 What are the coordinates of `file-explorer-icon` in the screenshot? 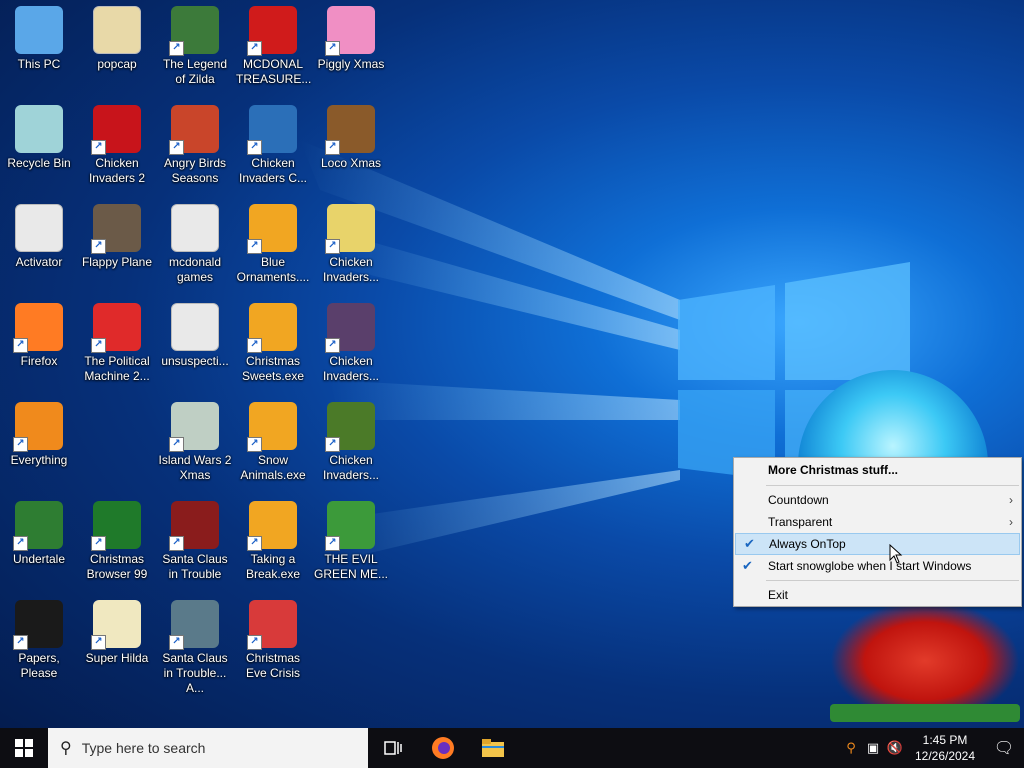 It's located at (493, 748).